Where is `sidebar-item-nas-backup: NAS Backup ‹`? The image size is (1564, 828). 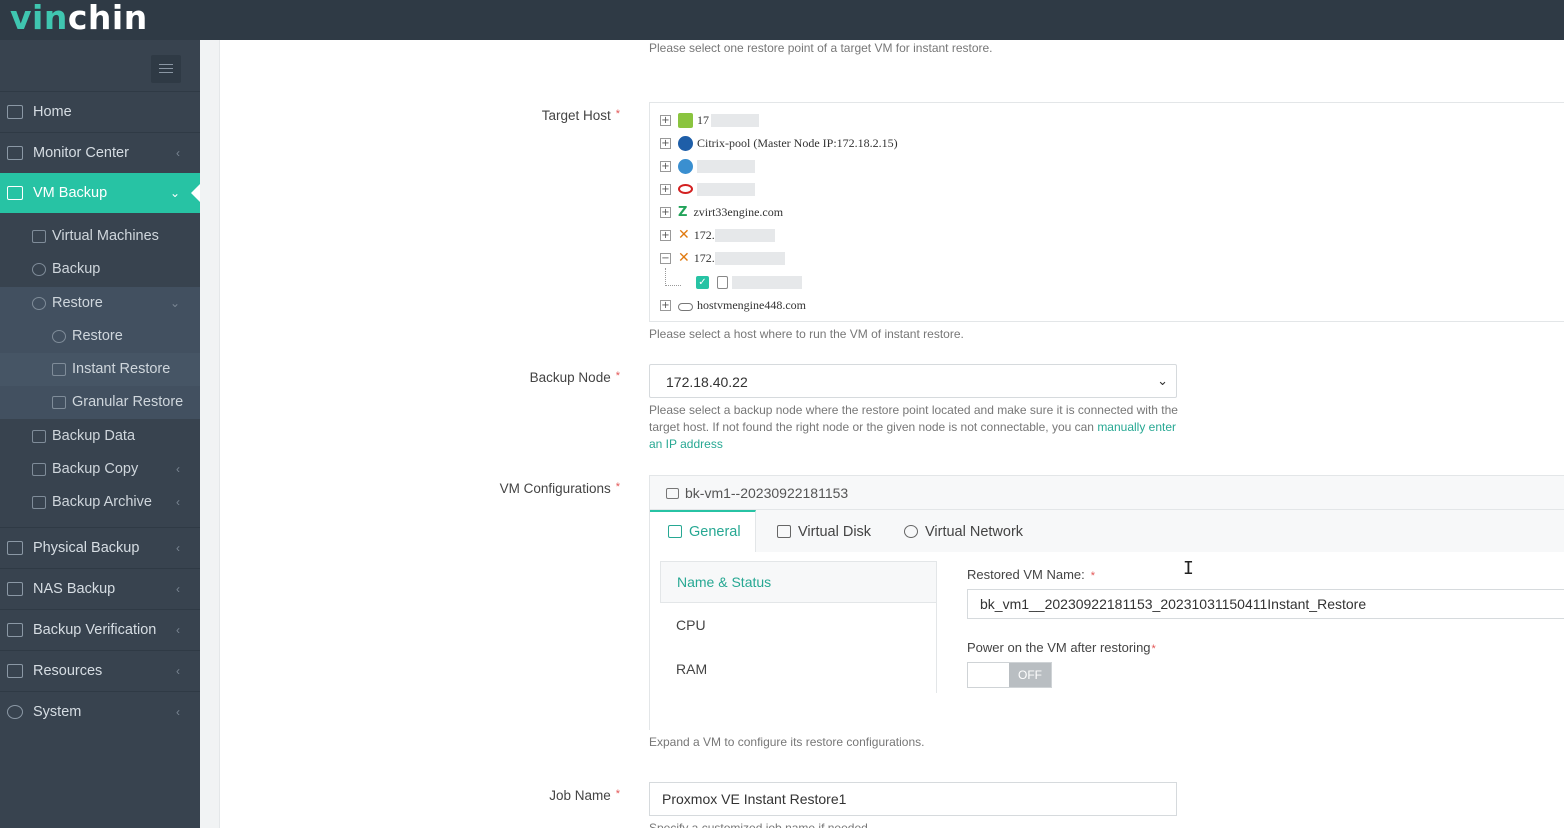 sidebar-item-nas-backup: NAS Backup ‹ is located at coordinates (100, 589).